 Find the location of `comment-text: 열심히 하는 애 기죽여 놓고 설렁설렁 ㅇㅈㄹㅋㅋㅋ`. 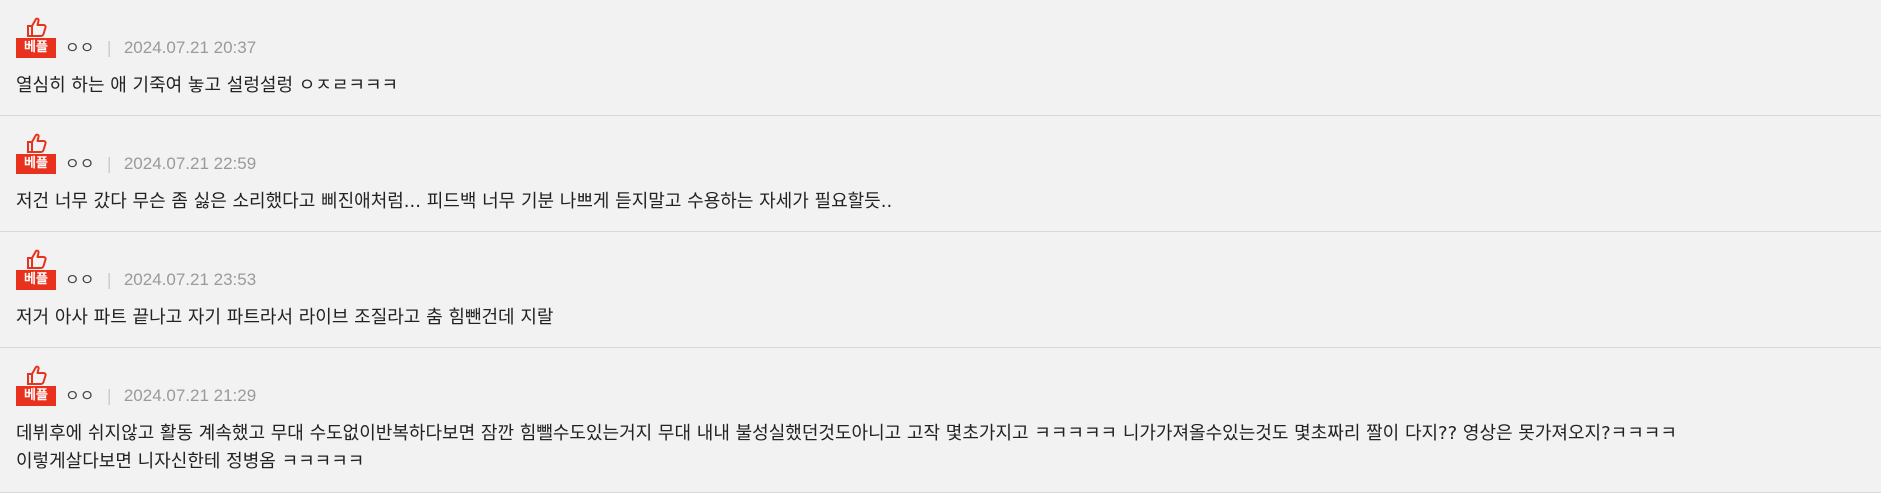

comment-text: 열심히 하는 애 기죽여 놓고 설렁설렁 ㅇㅈㄹㅋㅋㅋ is located at coordinates (207, 85).